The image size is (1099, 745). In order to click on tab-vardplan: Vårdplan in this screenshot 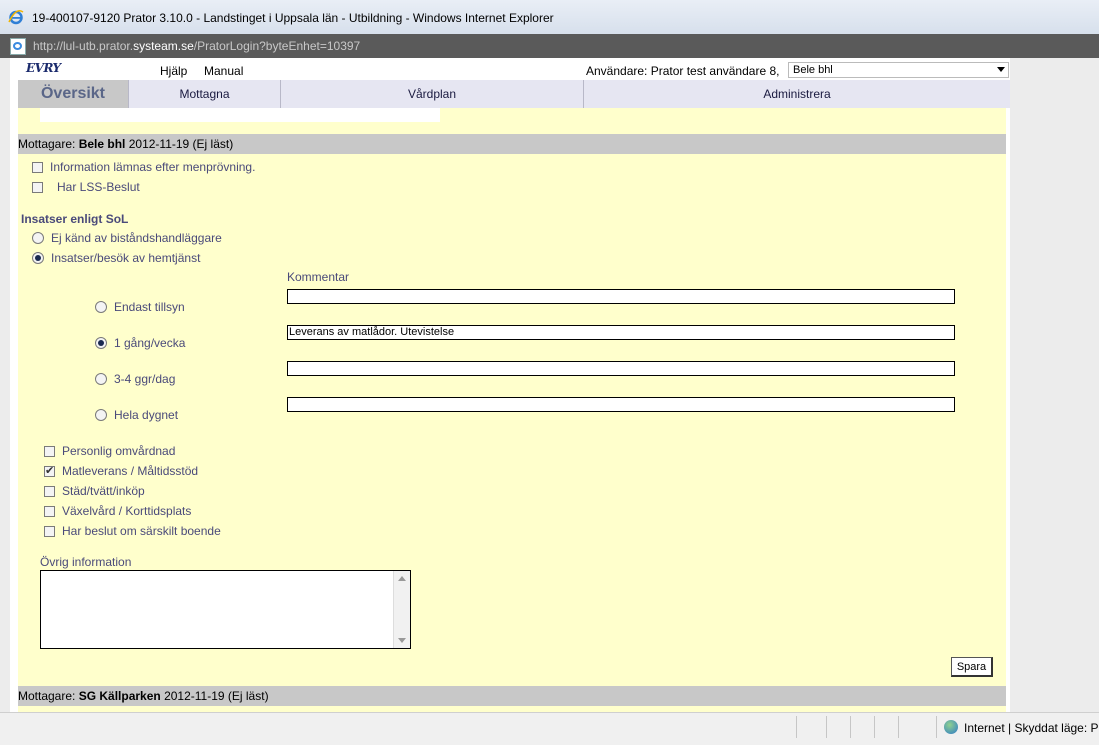, I will do `click(432, 94)`.